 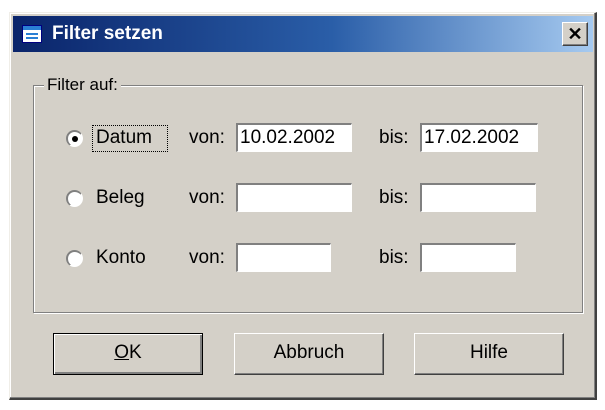 I want to click on ok-label-rest: K, so click(x=135, y=352).